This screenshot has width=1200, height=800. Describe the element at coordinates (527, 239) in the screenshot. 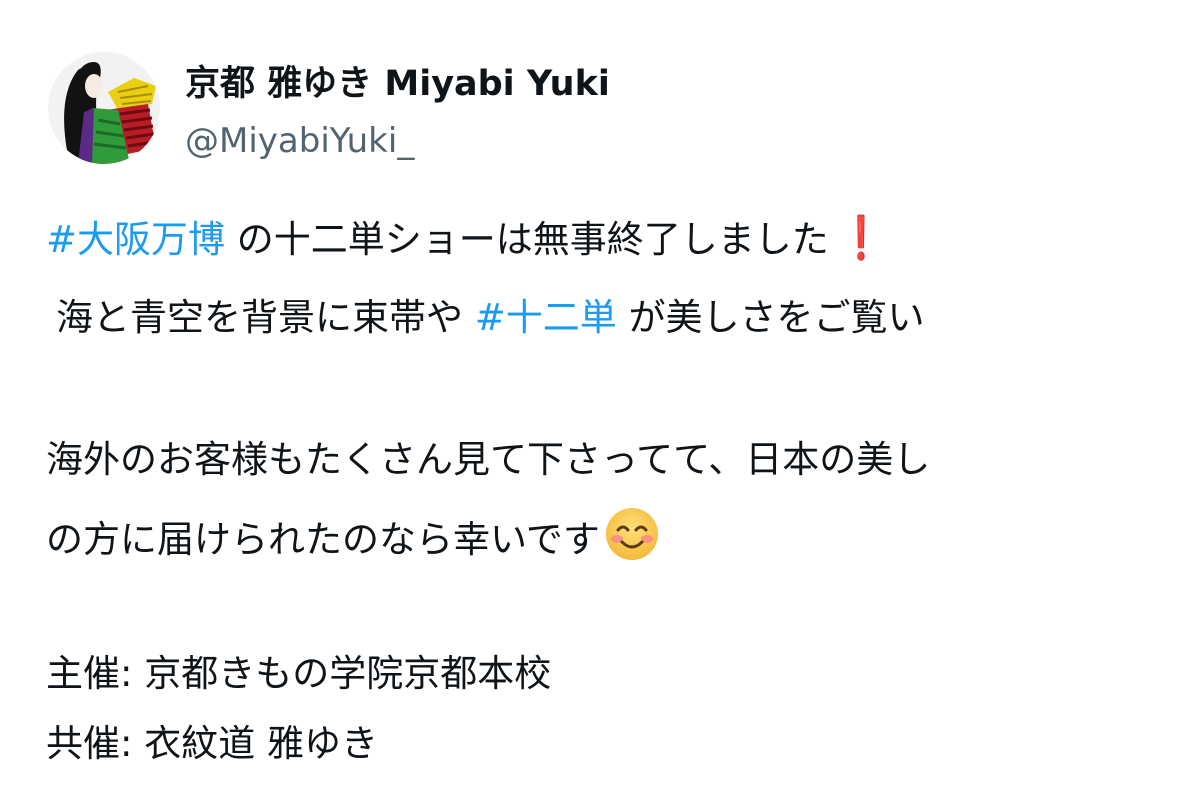

I see `tweet-text-segment: の十二単ショーは無事終了しました` at that location.